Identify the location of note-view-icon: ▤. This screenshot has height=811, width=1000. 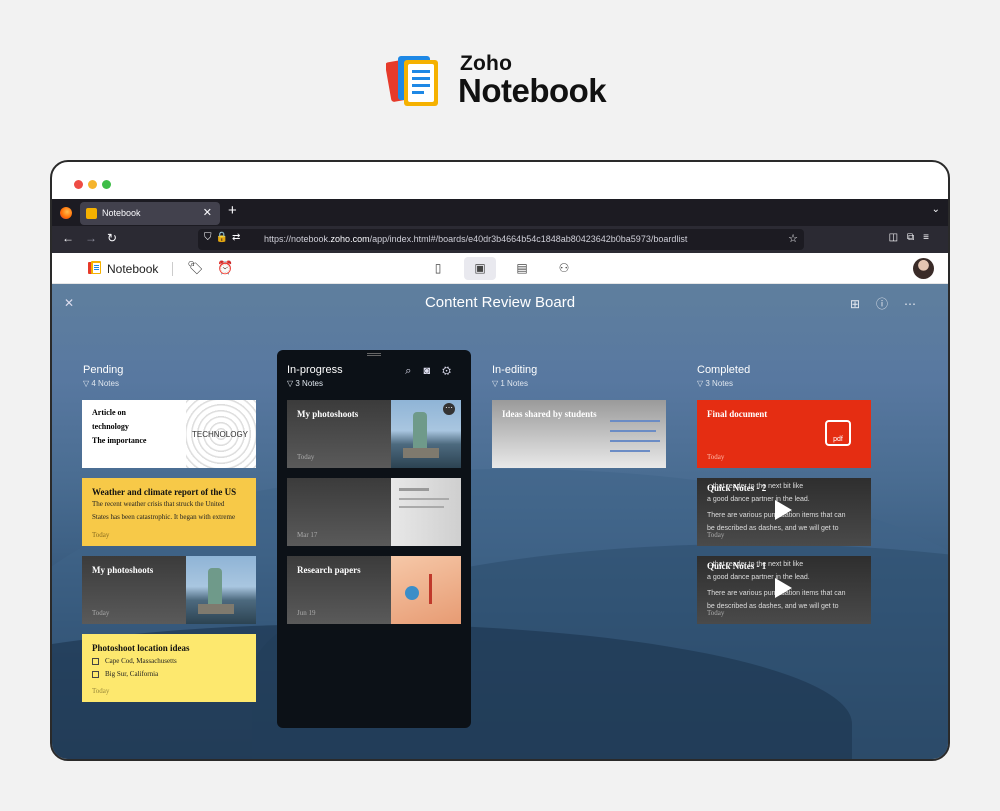
(522, 268).